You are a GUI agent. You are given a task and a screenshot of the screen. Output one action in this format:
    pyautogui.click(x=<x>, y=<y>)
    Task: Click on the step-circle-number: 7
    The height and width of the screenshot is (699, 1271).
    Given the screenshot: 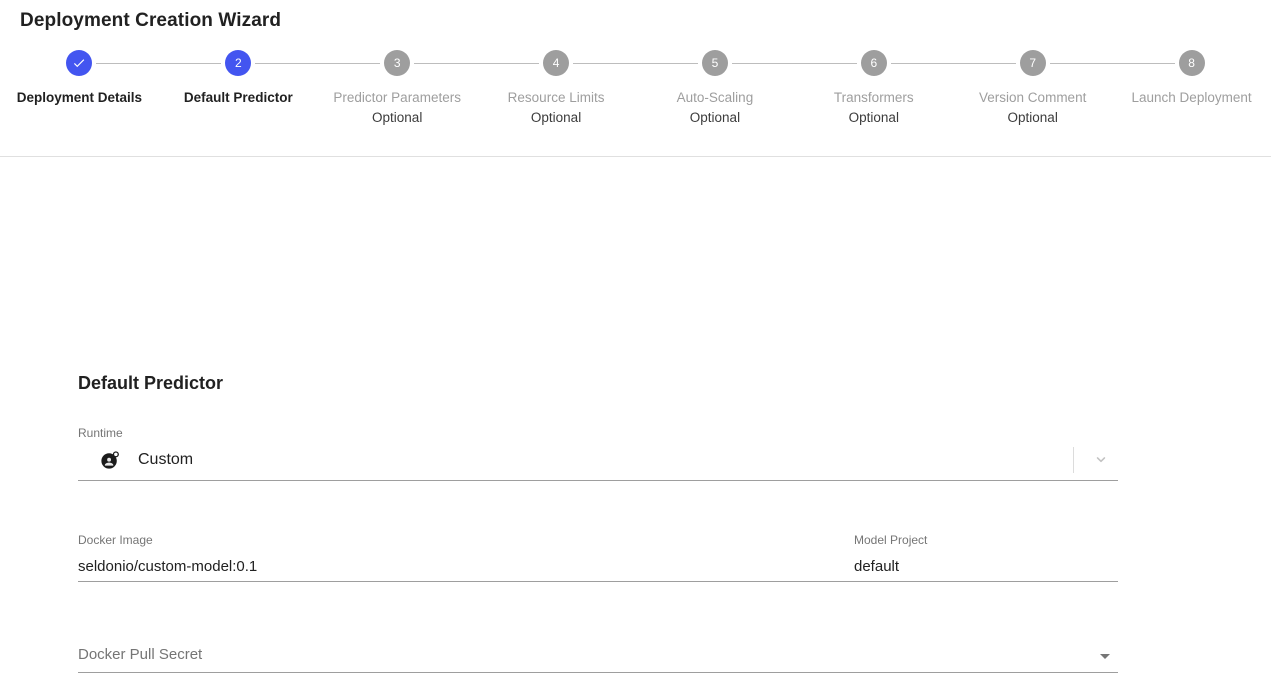 What is the action you would take?
    pyautogui.click(x=1032, y=63)
    